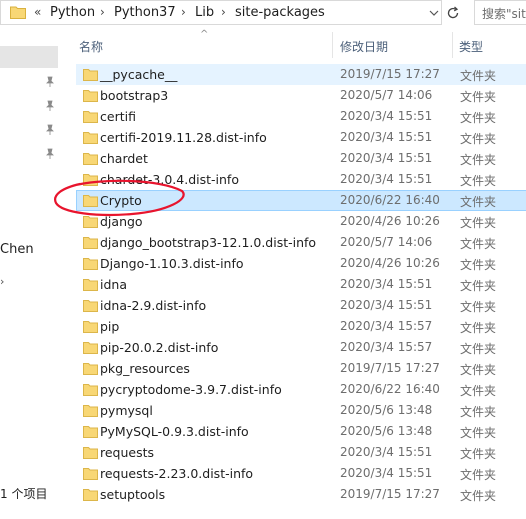 The height and width of the screenshot is (519, 526). I want to click on chevron-down-icon, so click(434, 13).